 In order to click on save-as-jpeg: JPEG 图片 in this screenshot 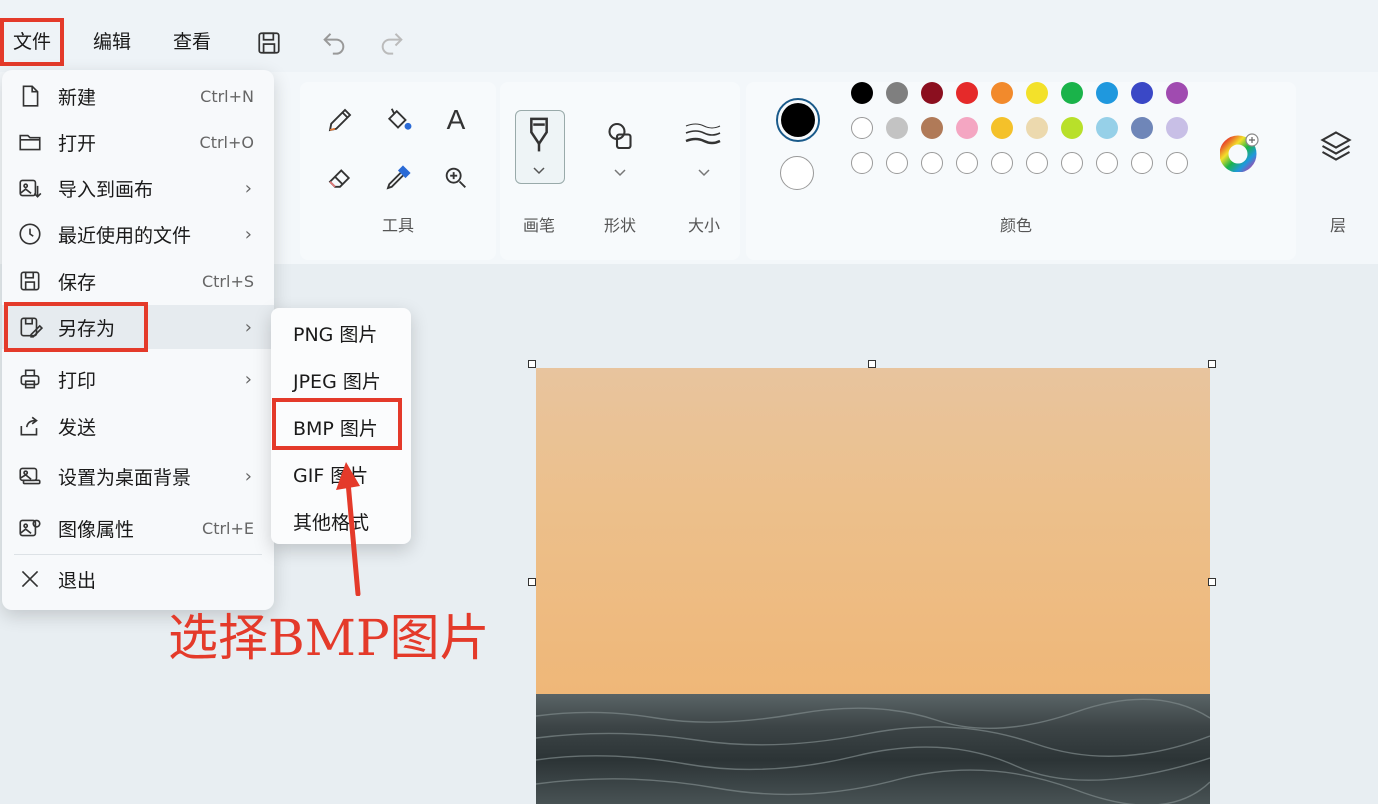, I will do `click(337, 380)`.